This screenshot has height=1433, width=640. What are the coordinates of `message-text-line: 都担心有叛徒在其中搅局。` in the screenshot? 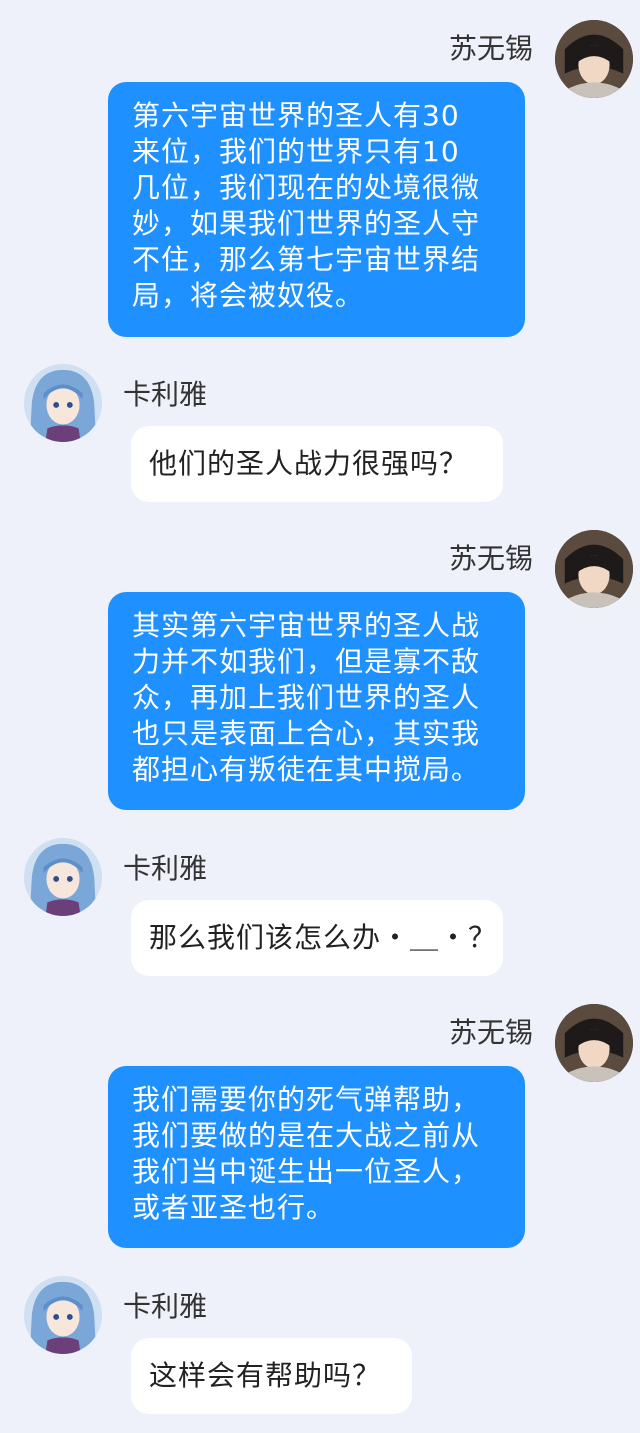 It's located at (306, 769).